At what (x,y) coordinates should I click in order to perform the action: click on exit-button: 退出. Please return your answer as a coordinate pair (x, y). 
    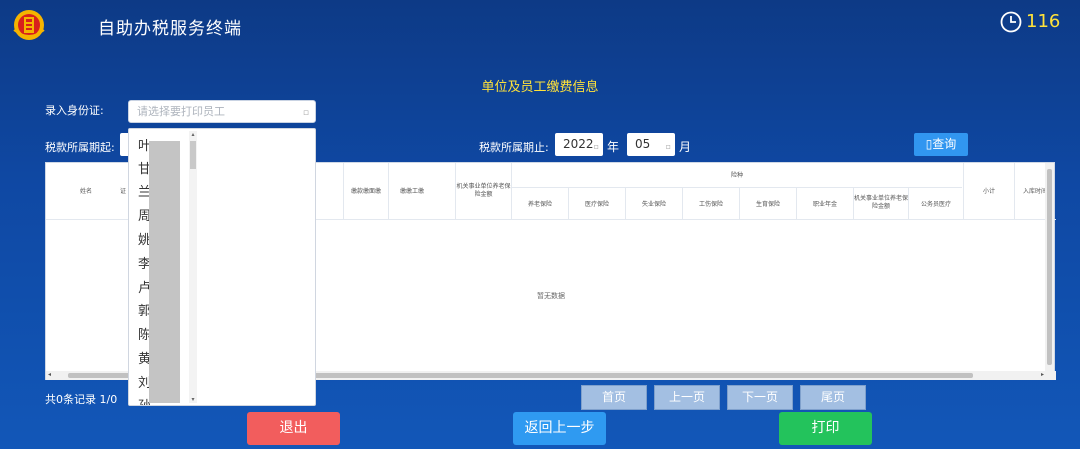
    Looking at the image, I should click on (293, 428).